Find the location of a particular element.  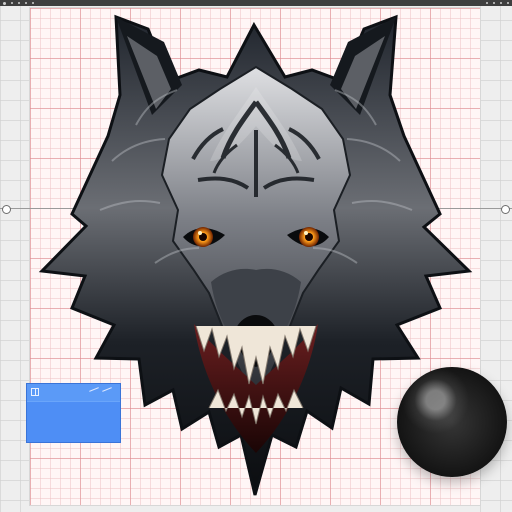

top-toolbar-strip is located at coordinates (256, 3).